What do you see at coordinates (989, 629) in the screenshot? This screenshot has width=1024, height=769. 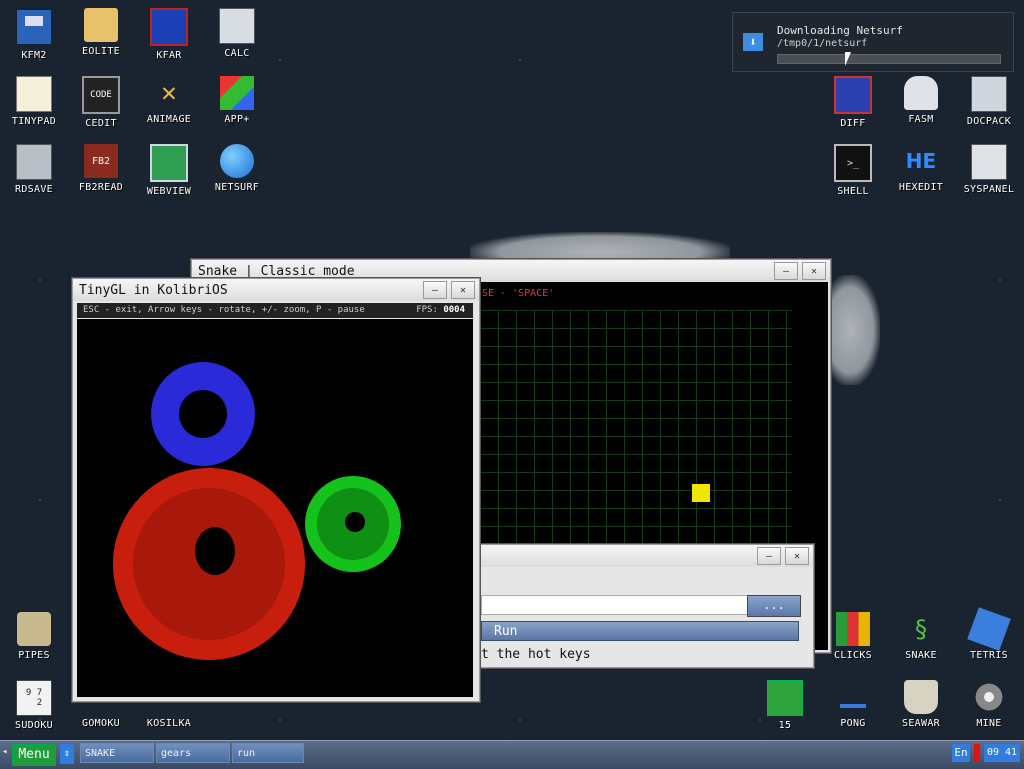 I see `tetris-icon` at bounding box center [989, 629].